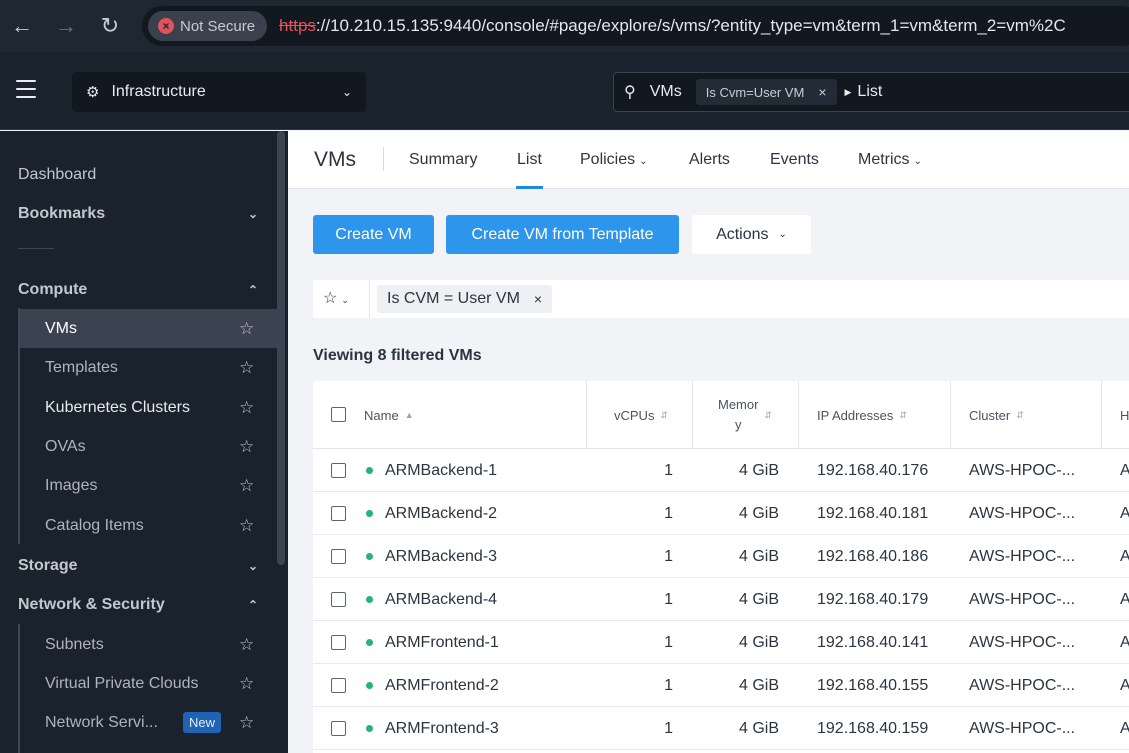  What do you see at coordinates (441, 513) in the screenshot?
I see `vm-name-link: ARMBackend-2` at bounding box center [441, 513].